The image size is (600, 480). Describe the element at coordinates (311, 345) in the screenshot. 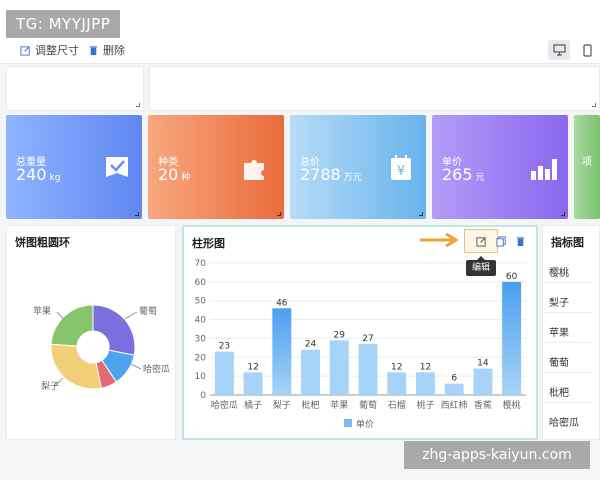

I see `bar-value-label: 24` at that location.